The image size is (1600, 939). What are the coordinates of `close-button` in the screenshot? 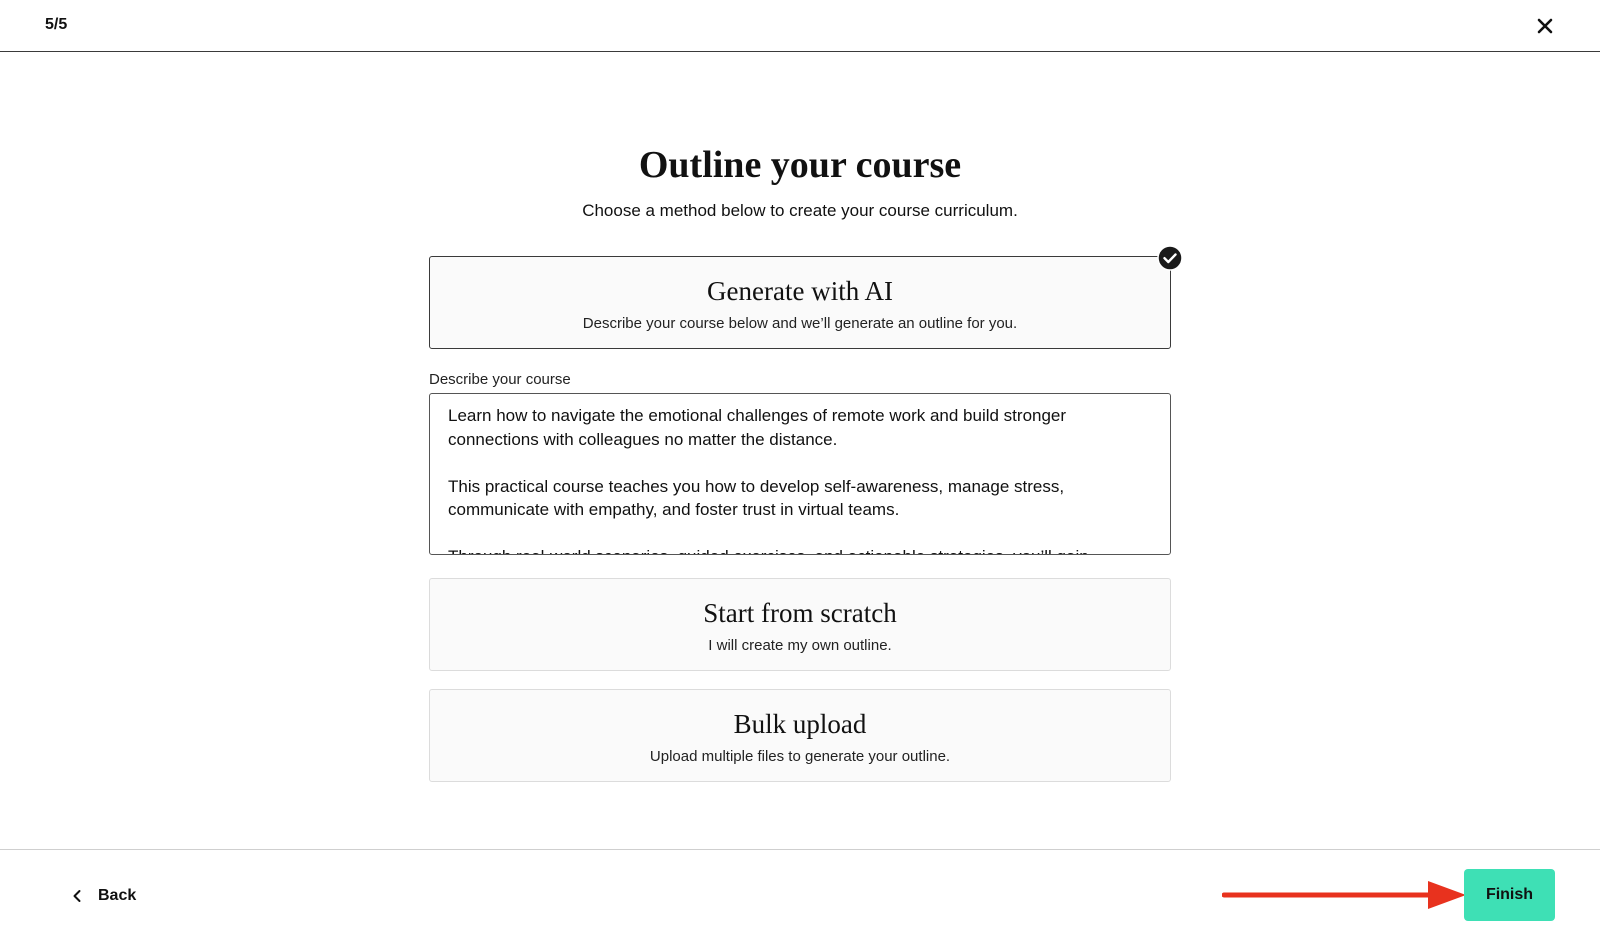 It's located at (1545, 26).